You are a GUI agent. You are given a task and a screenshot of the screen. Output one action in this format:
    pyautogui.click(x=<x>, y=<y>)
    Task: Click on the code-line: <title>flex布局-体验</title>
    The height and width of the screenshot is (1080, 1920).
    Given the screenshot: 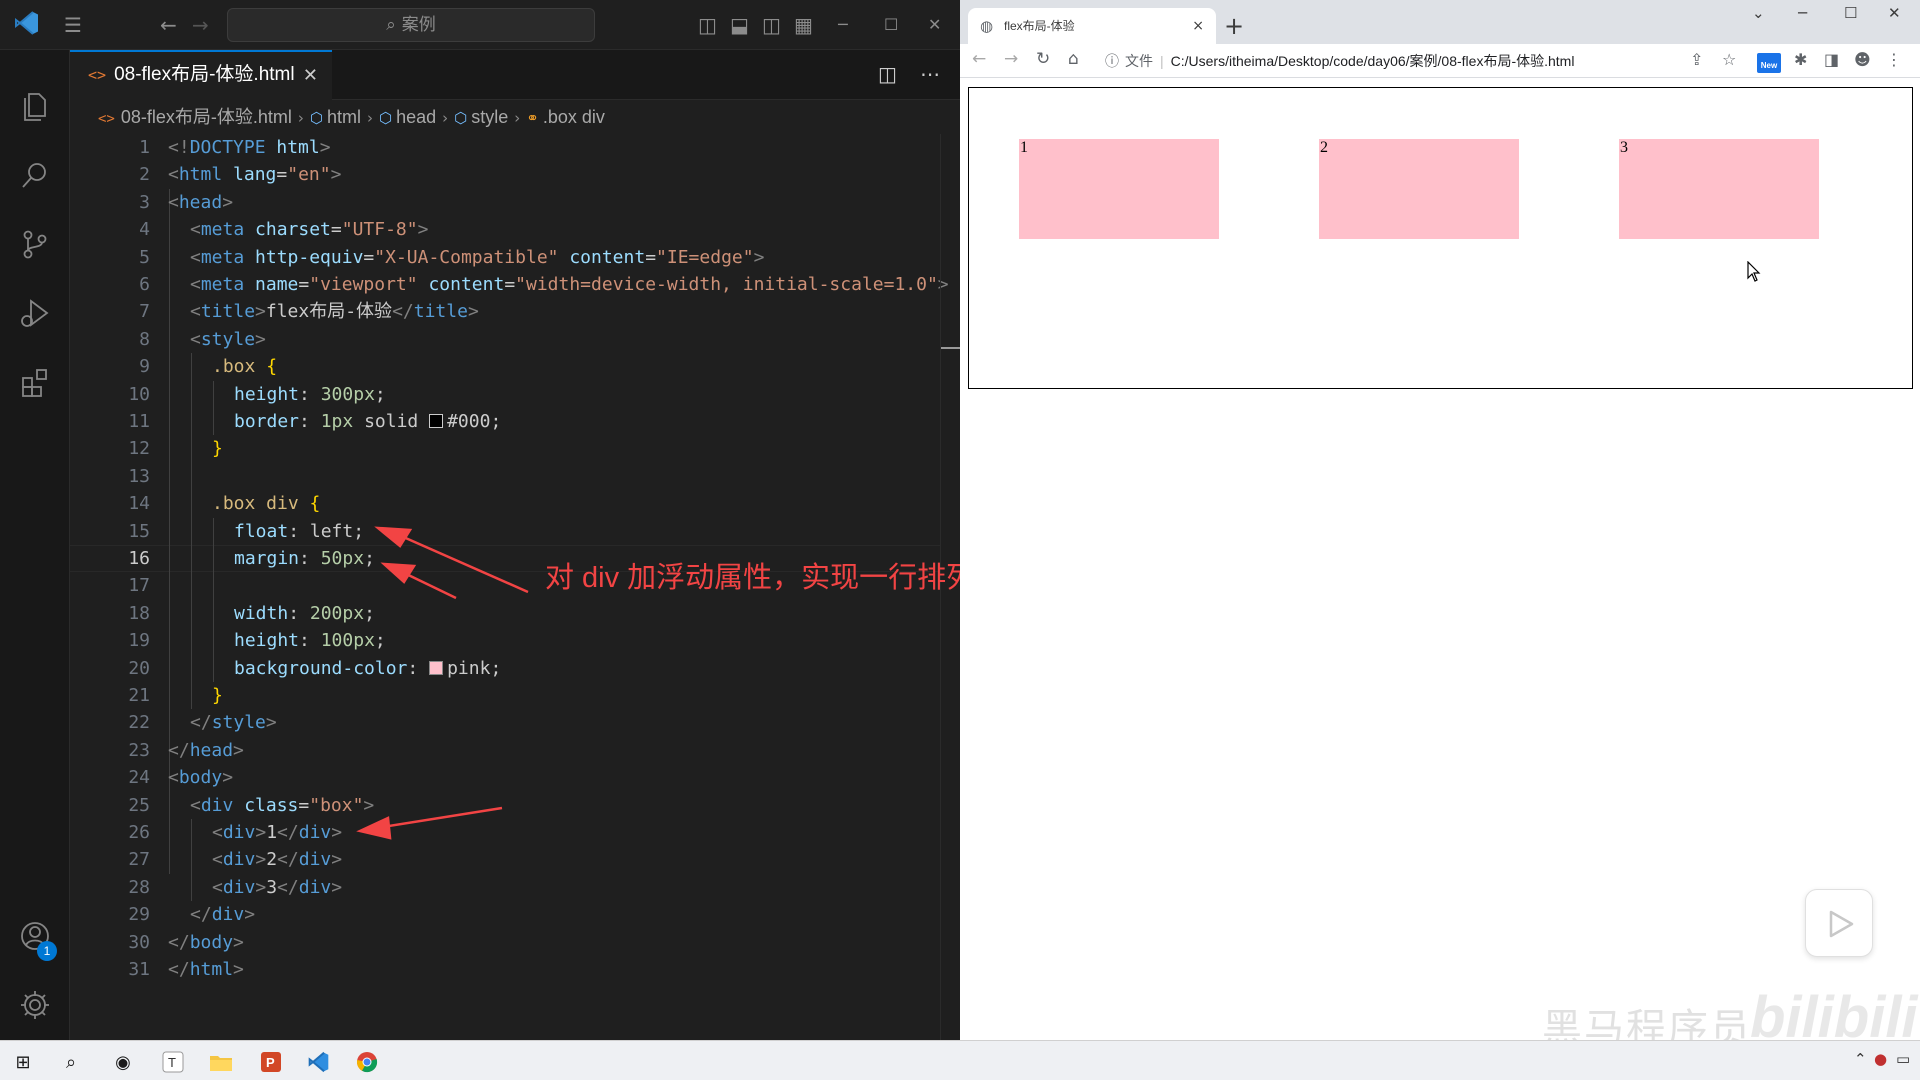 What is the action you would take?
    pyautogui.click(x=334, y=312)
    